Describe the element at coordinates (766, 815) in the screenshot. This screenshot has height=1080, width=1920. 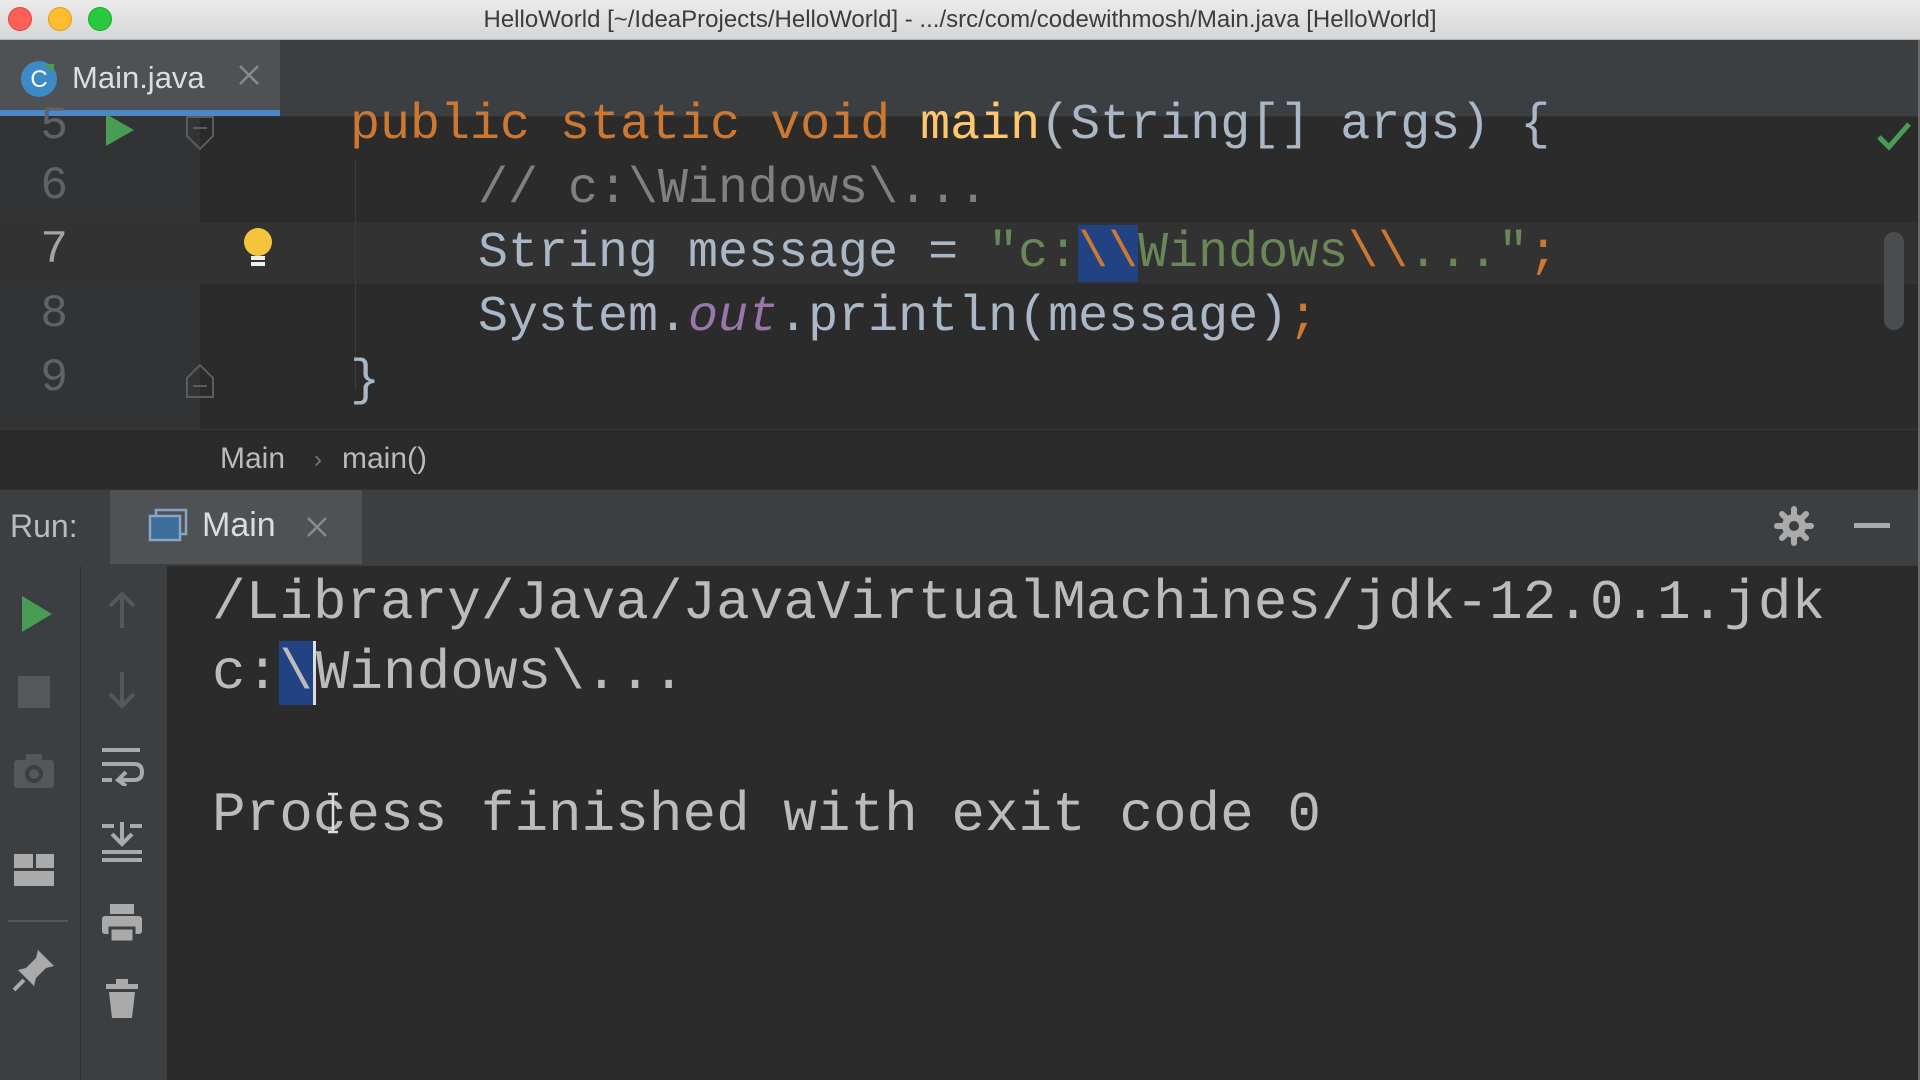
I see `console-exit-message: Process finished with exit code 0` at that location.